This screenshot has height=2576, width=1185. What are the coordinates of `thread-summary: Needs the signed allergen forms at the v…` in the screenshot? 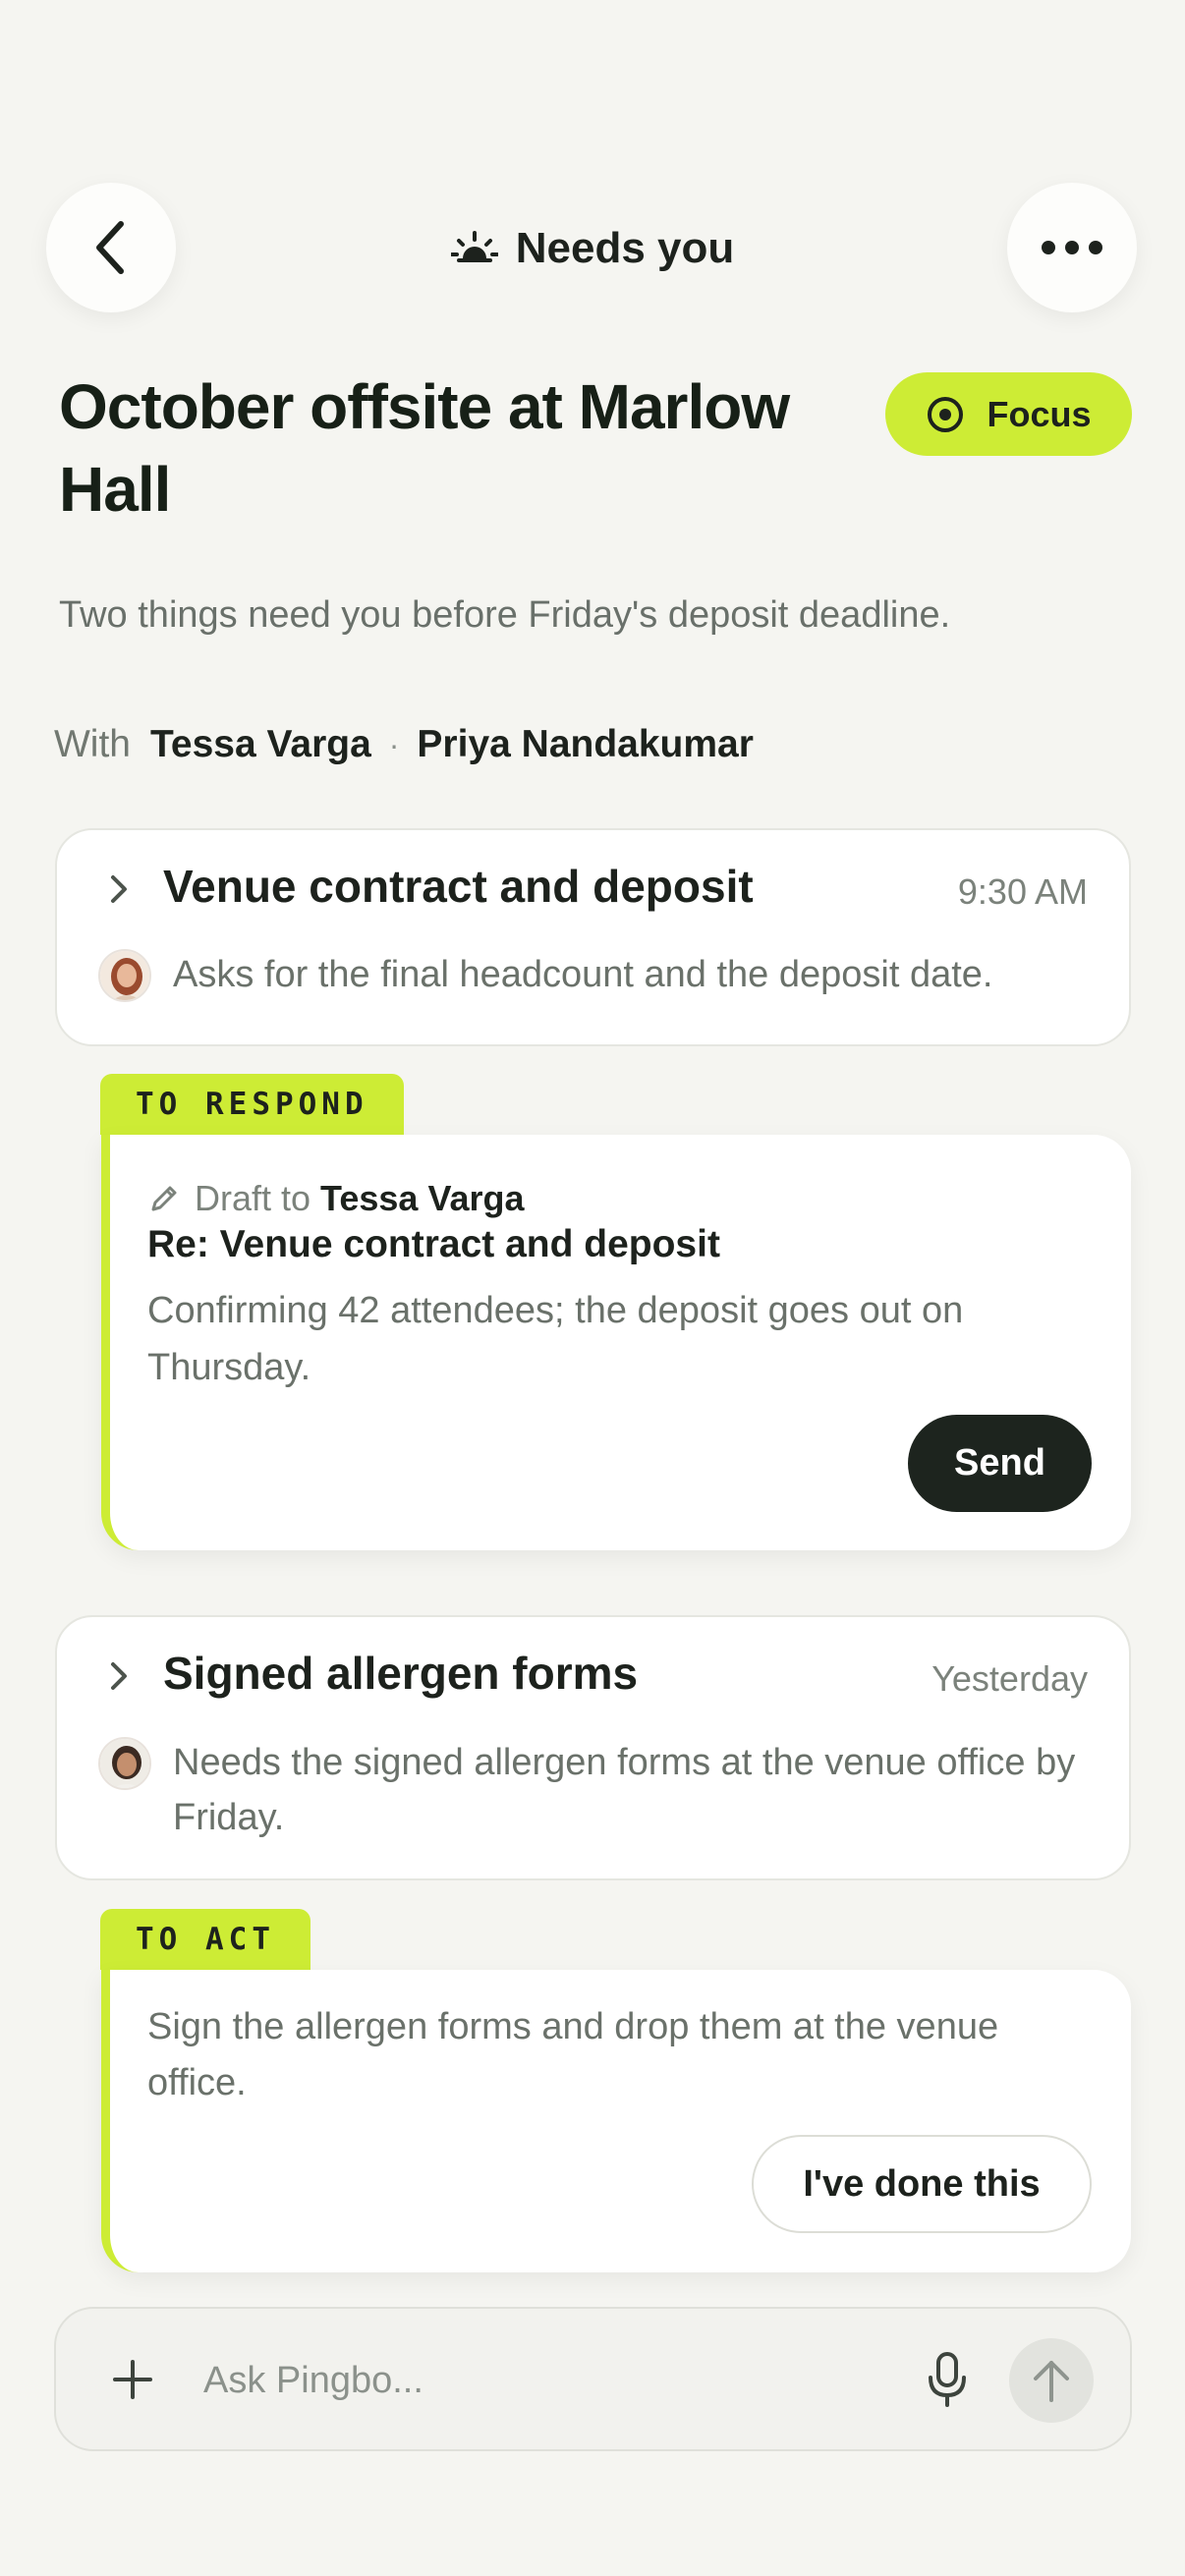 It's located at (625, 1790).